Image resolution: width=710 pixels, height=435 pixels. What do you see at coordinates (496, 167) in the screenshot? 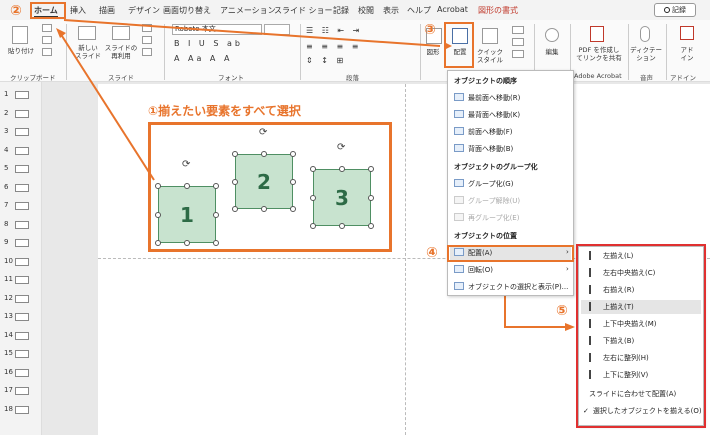
I see `menu-header-group: オブジェクトのグループ化` at bounding box center [496, 167].